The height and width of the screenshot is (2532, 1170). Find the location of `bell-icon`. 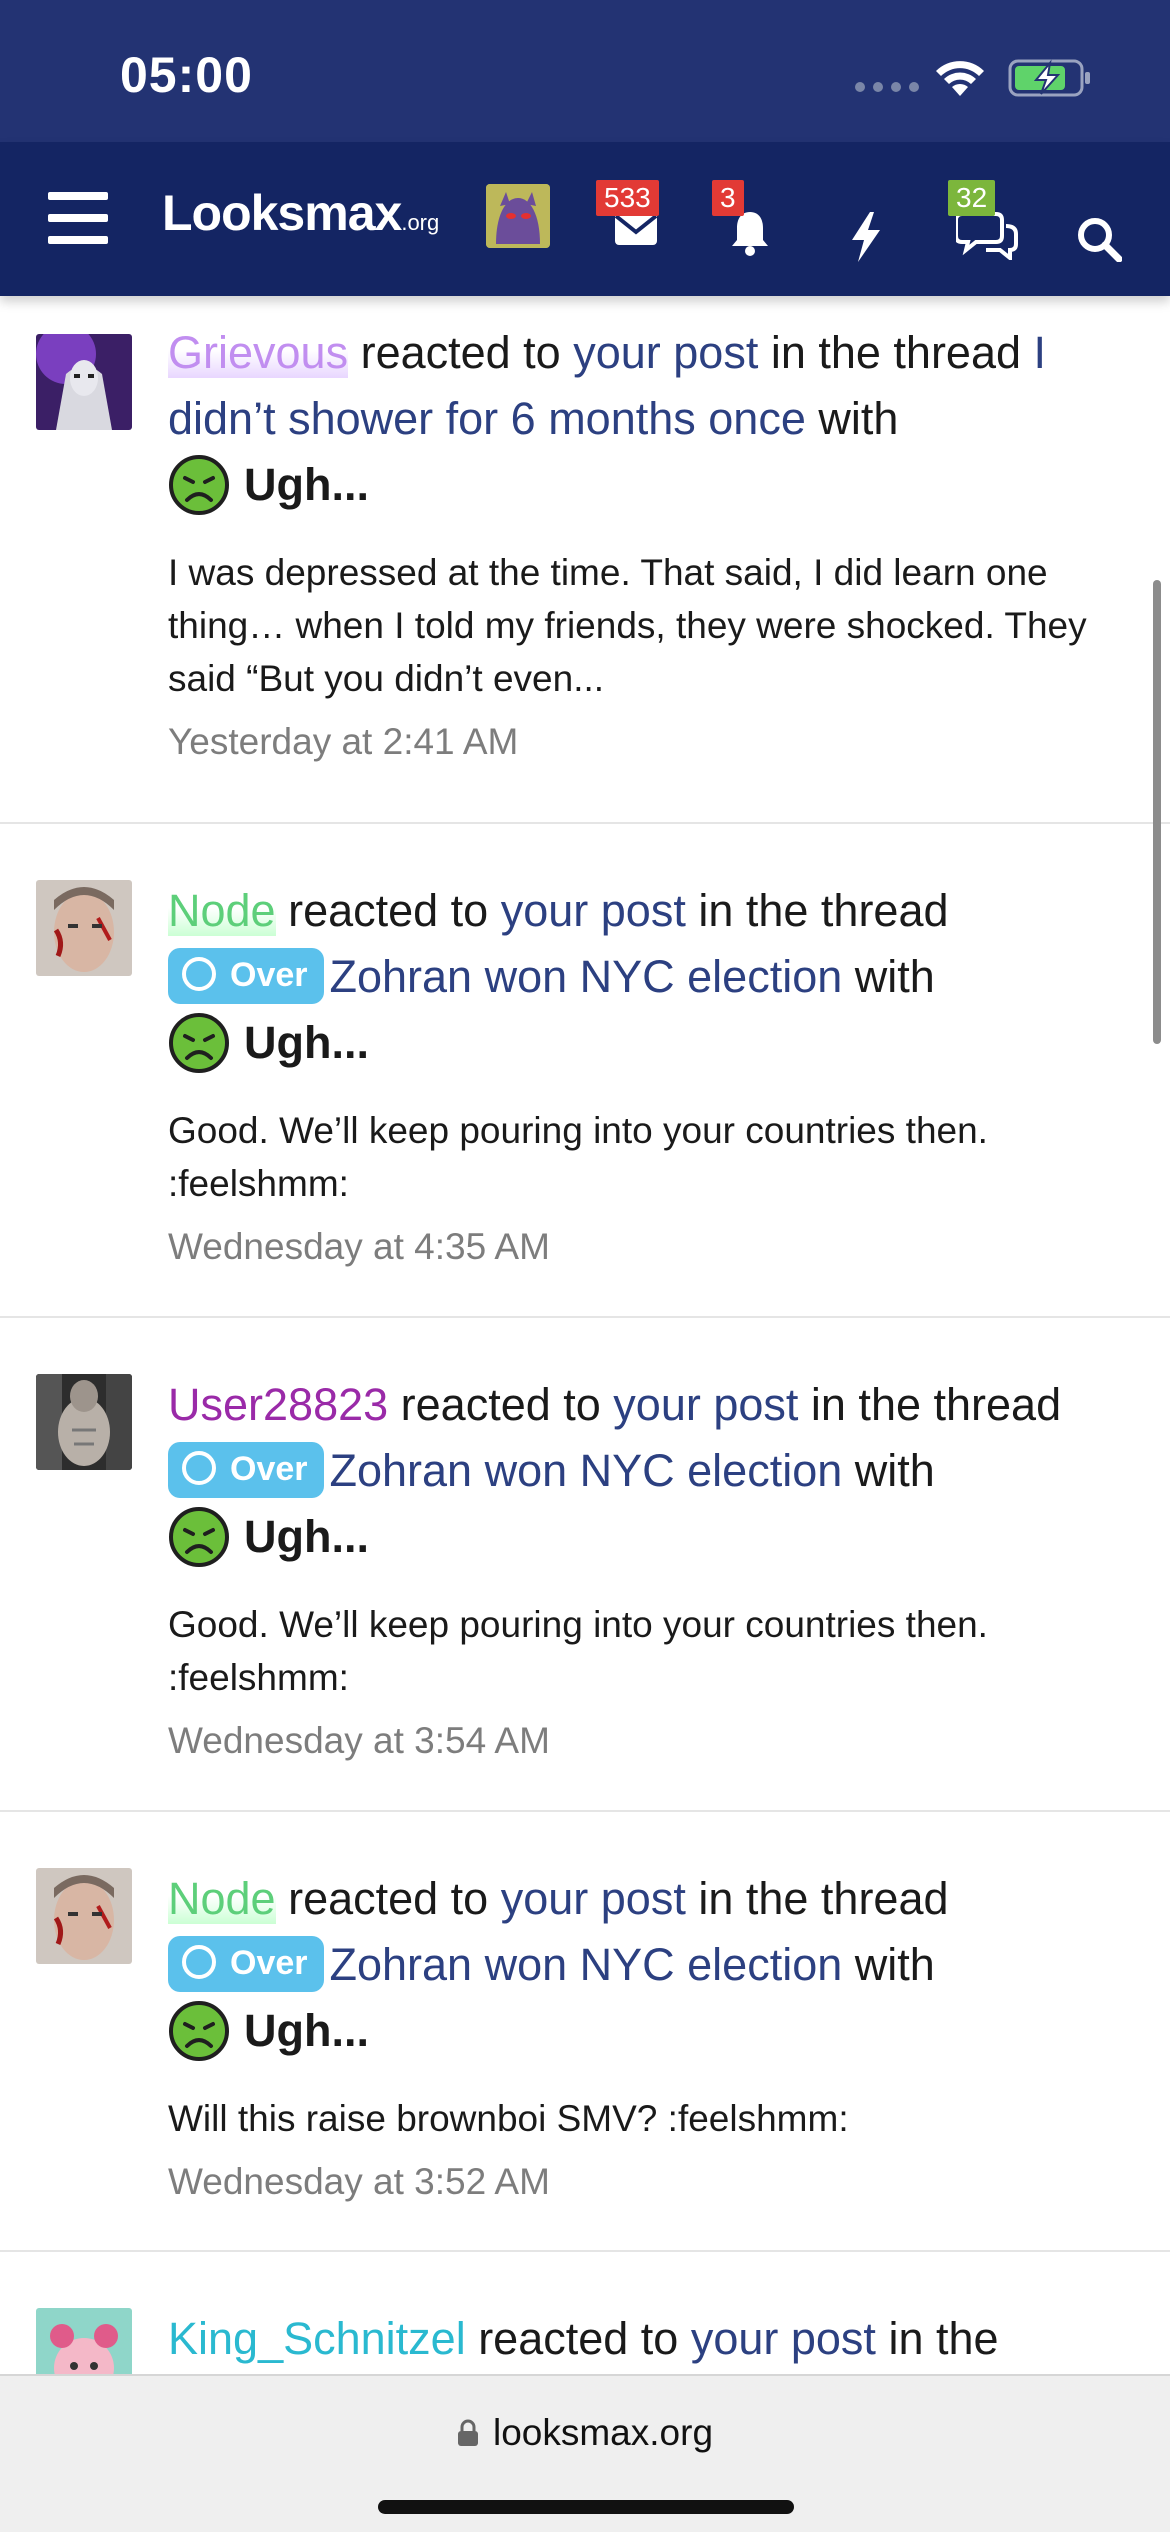

bell-icon is located at coordinates (750, 234).